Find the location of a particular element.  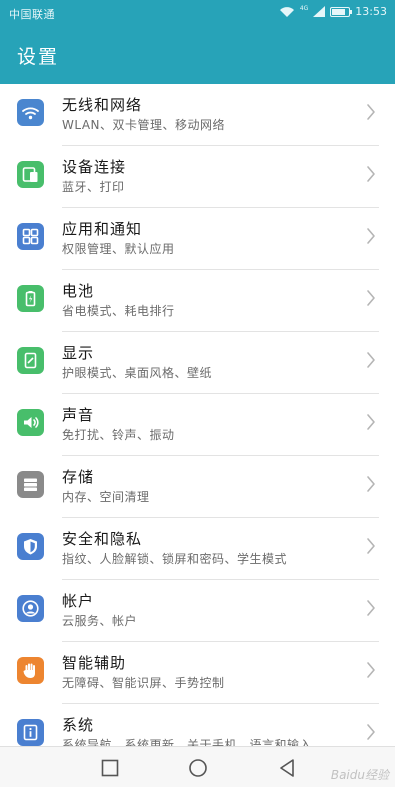

watermark: Baidu经验 is located at coordinates (359, 775).